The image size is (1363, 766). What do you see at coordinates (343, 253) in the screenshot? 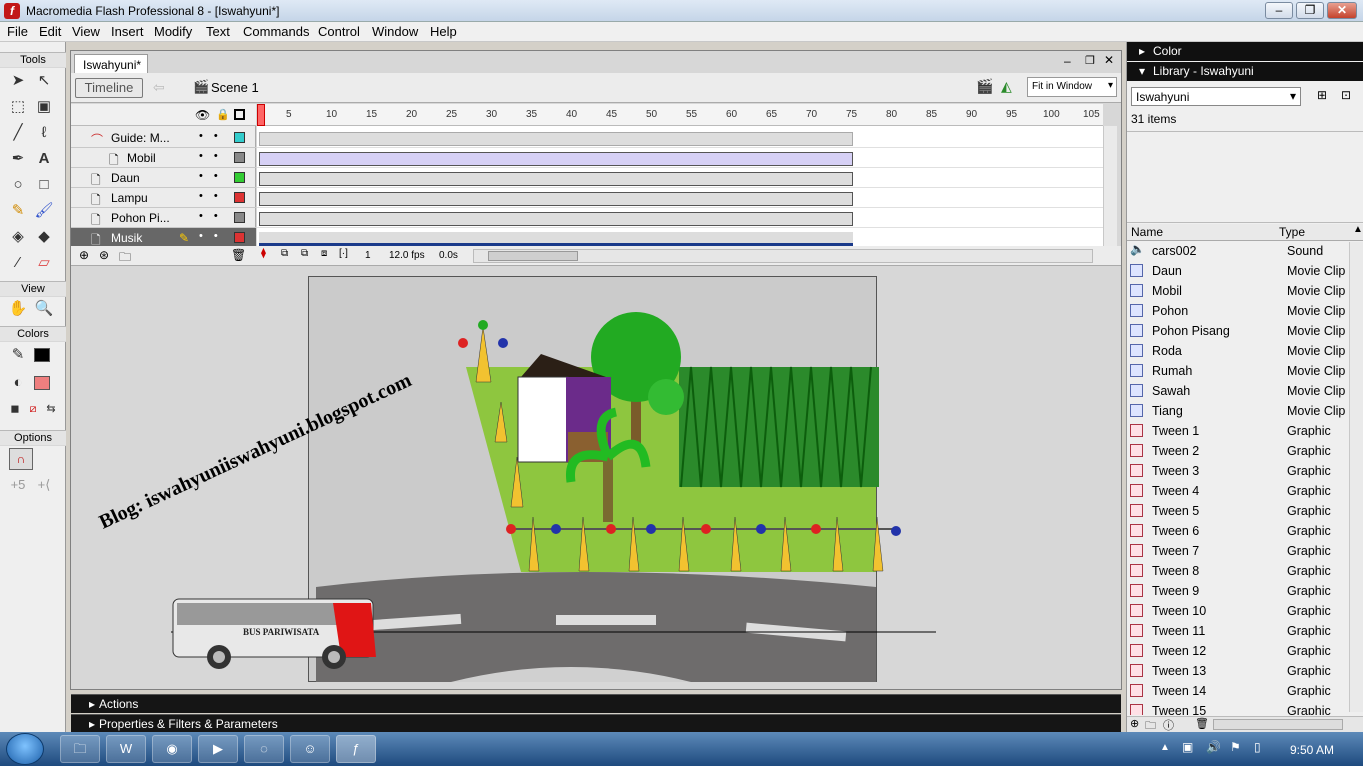
I see `onion-markers-icon: [·]` at bounding box center [343, 253].